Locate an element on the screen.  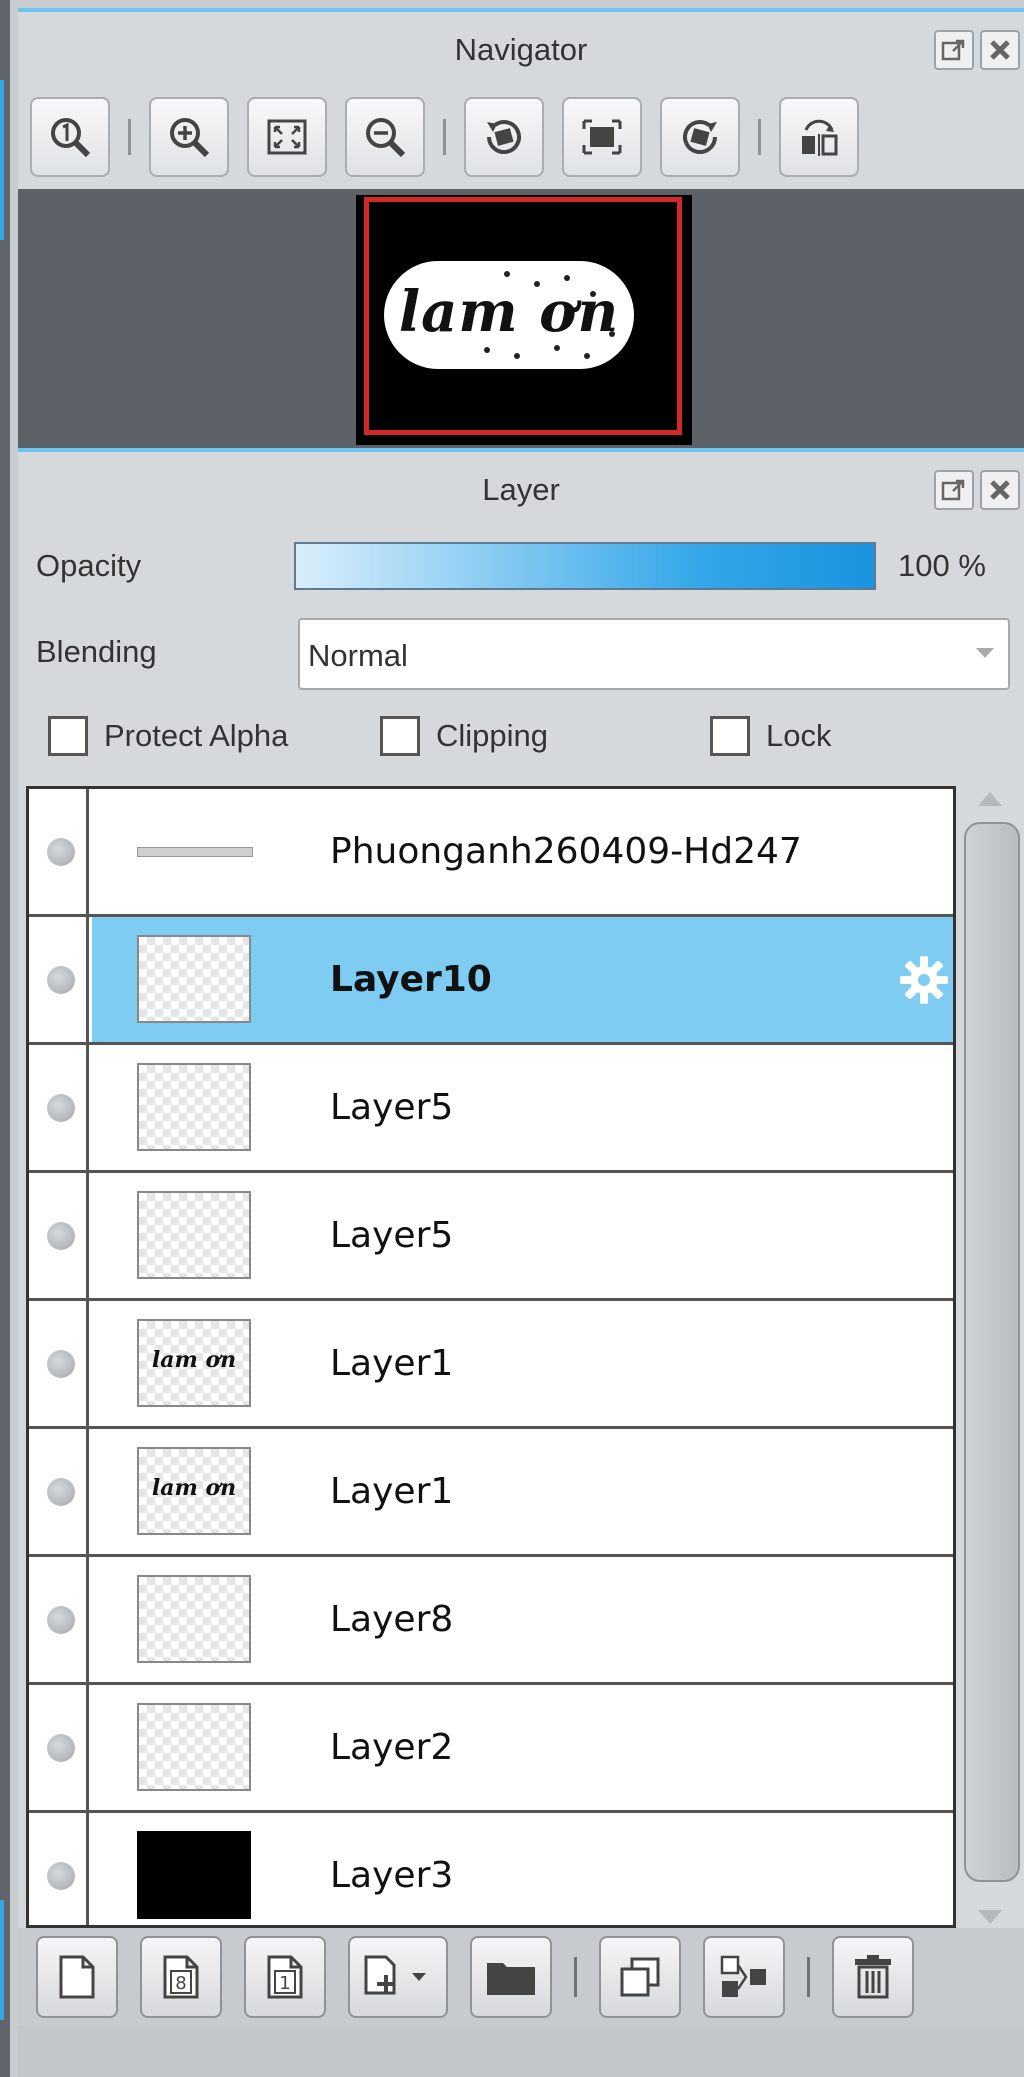
layer-body: Layer10 is located at coordinates (522, 979).